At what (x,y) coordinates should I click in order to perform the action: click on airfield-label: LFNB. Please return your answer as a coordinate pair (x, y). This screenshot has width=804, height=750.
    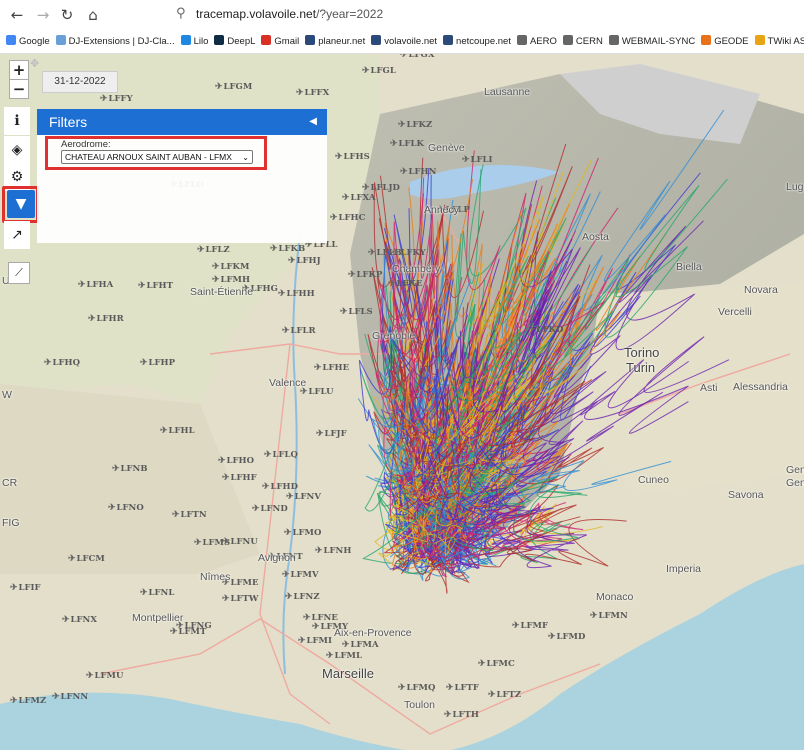
    Looking at the image, I should click on (130, 469).